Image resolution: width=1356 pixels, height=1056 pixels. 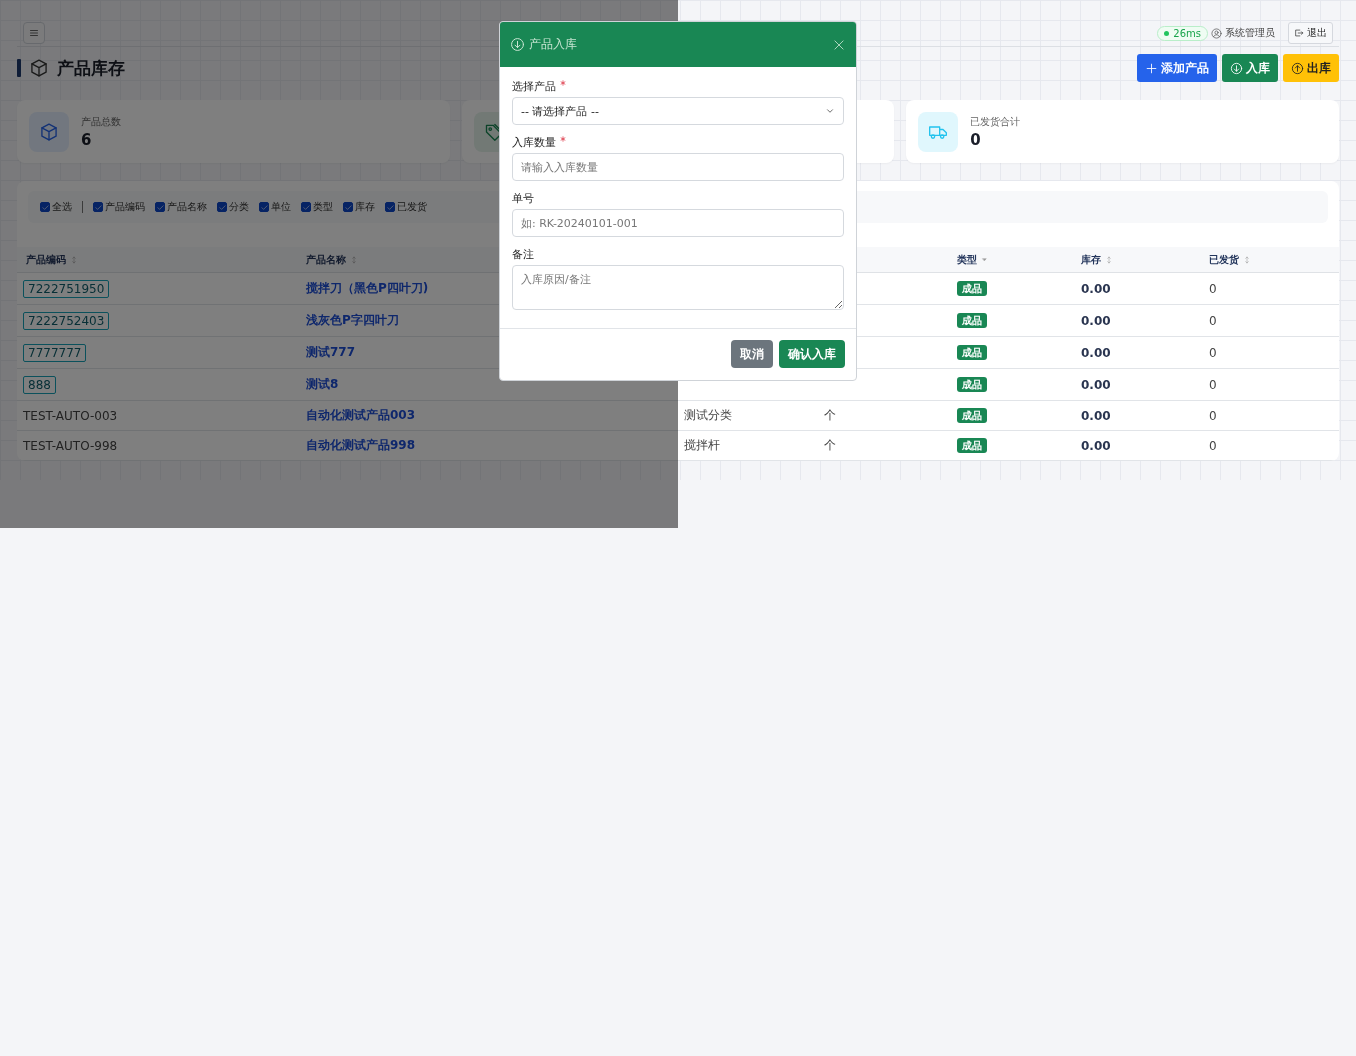 I want to click on column-checkbox: 类型, so click(x=317, y=207).